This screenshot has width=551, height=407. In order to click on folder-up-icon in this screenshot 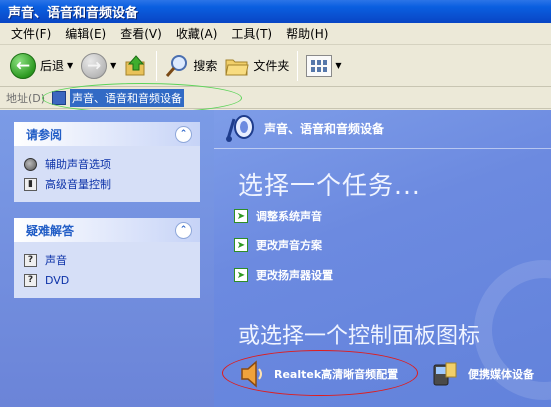, I will do `click(135, 64)`.